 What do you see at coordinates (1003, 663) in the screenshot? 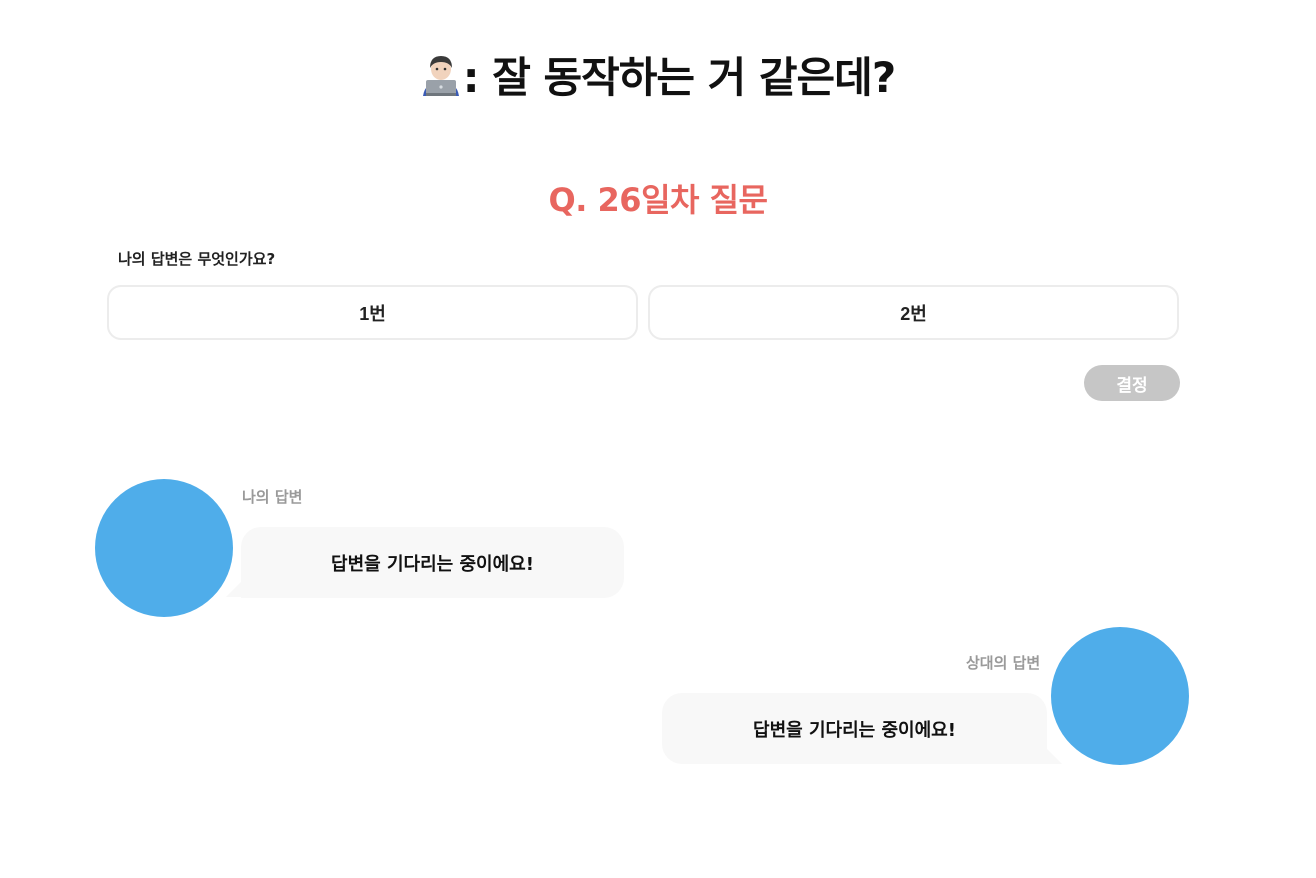
I see `opponent-answer-name: 상대의 답변` at bounding box center [1003, 663].